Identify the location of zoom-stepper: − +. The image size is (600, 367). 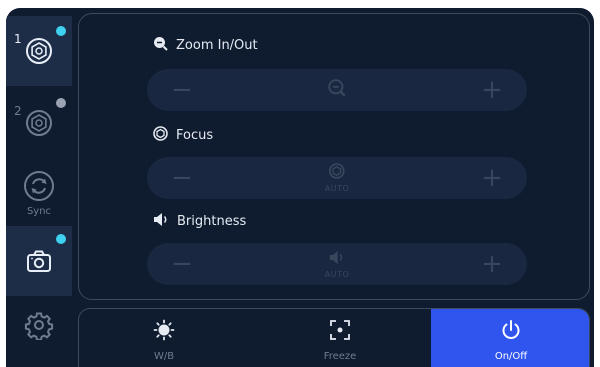
(337, 90).